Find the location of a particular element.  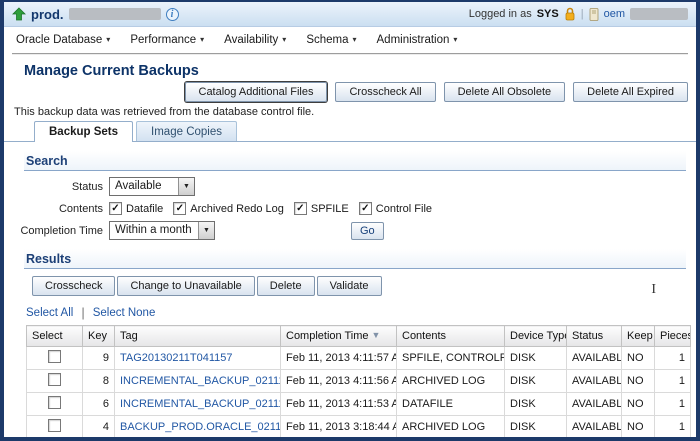

change-to-unavailable-button: Change to Unavailable is located at coordinates (186, 286).